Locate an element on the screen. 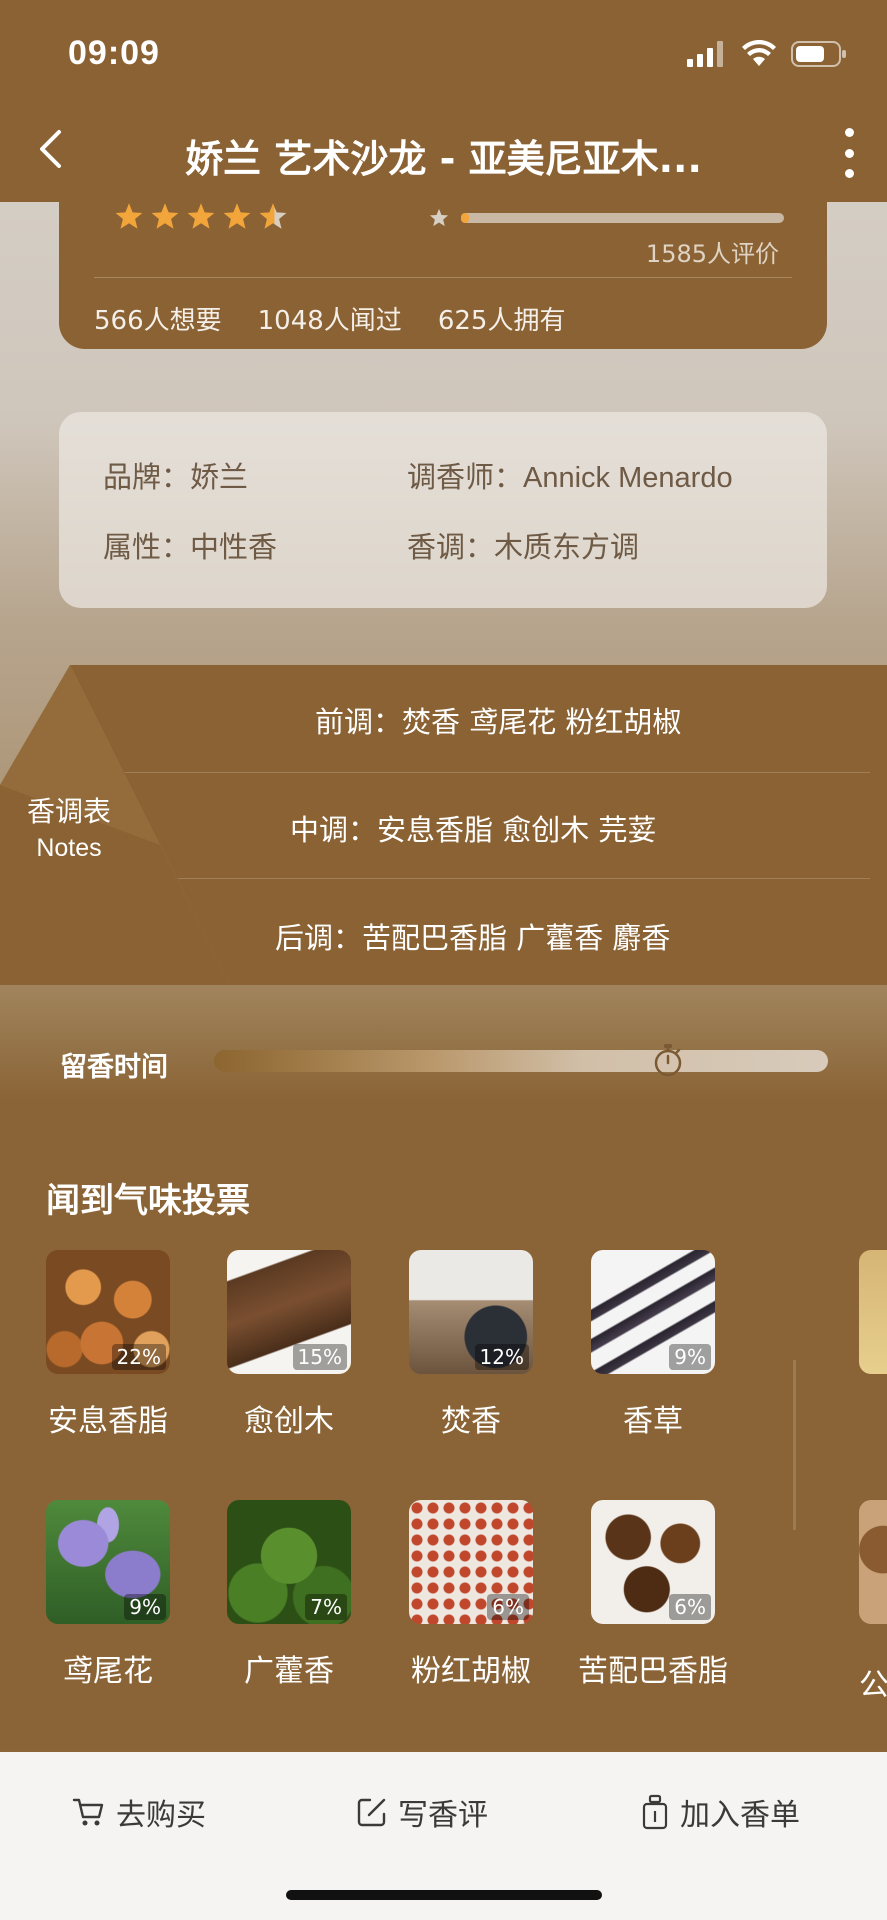  vote-item-vanilla: 9% 香草 is located at coordinates (653, 1345).